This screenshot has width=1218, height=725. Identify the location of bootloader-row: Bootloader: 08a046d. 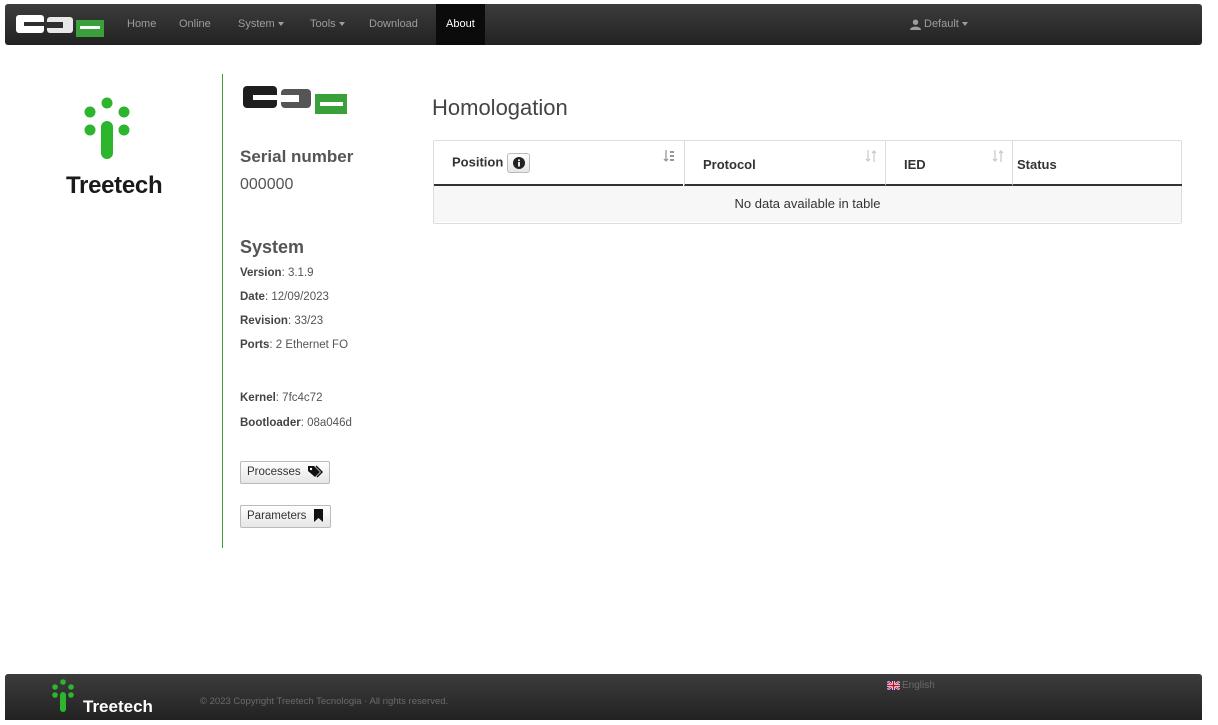
(296, 423).